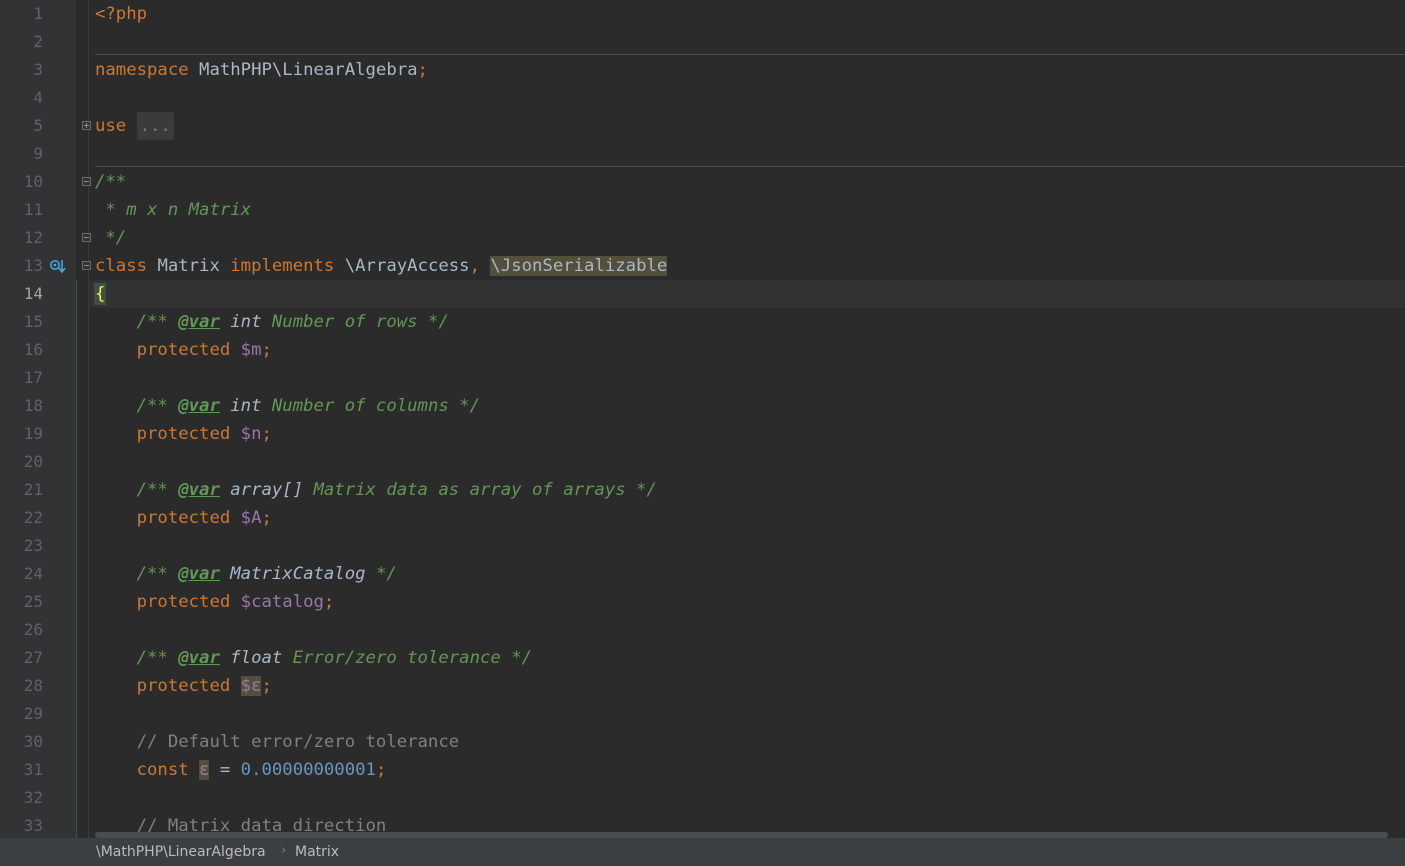 This screenshot has height=866, width=1405. Describe the element at coordinates (702, 70) in the screenshot. I see `code-line: 3 namespace MathPHP\LinearAlgebra;` at that location.